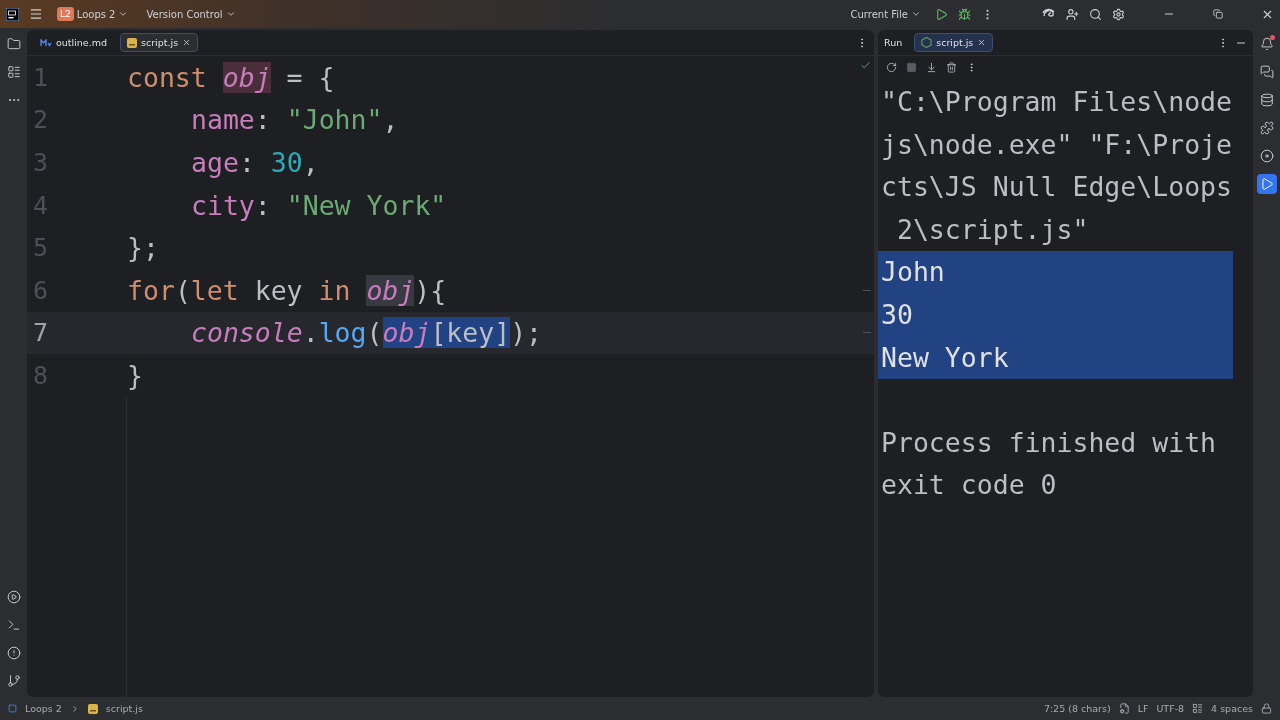 The height and width of the screenshot is (720, 1280). What do you see at coordinates (1266, 156) in the screenshot?
I see `deployment-icon` at bounding box center [1266, 156].